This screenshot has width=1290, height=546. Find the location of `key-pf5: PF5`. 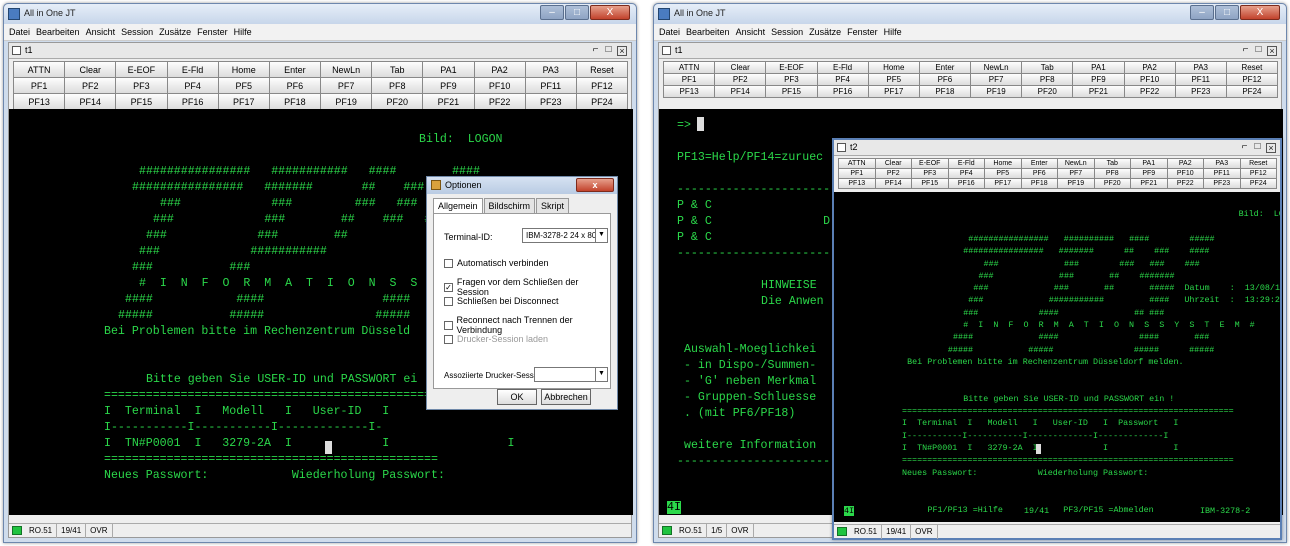

key-pf5: PF5 is located at coordinates (243, 85).